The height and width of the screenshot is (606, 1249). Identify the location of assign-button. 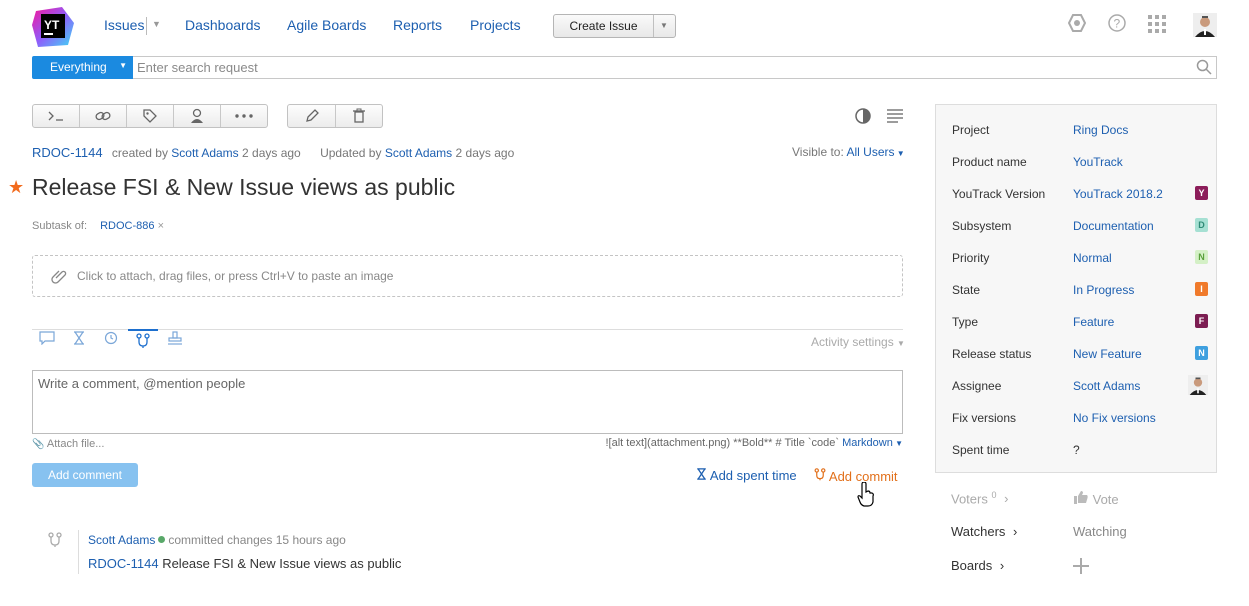
(197, 116).